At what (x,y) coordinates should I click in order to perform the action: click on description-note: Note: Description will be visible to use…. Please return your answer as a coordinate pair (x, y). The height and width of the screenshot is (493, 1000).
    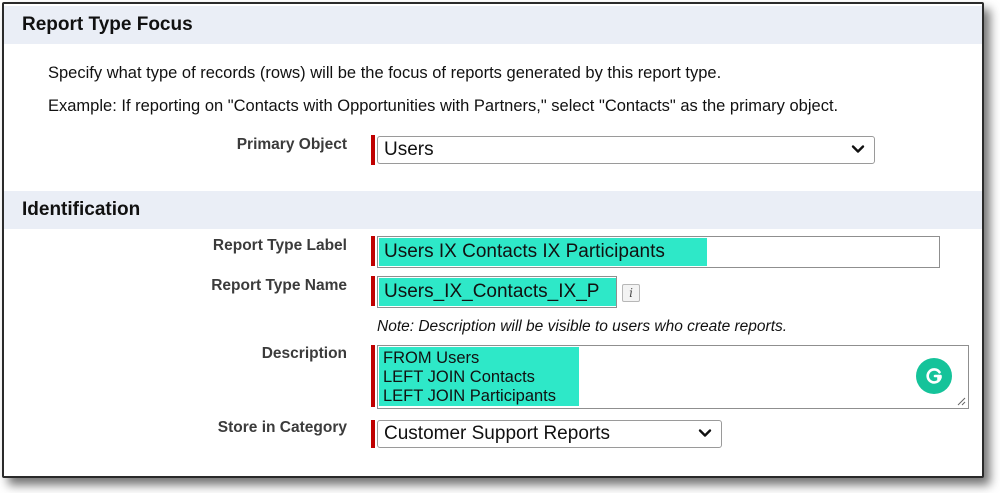
    Looking at the image, I should click on (582, 326).